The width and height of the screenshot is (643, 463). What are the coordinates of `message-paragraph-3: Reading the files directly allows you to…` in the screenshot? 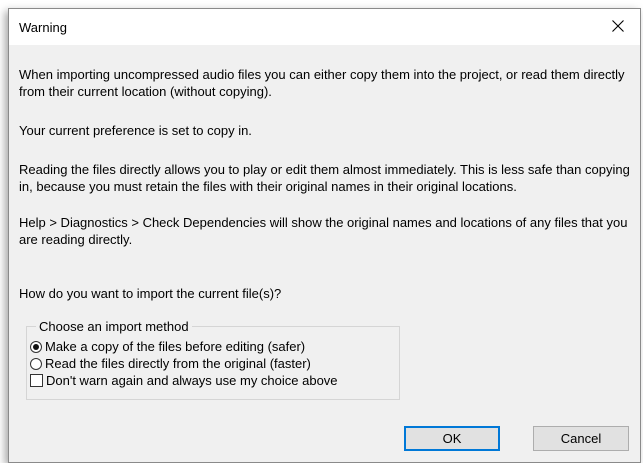 It's located at (324, 178).